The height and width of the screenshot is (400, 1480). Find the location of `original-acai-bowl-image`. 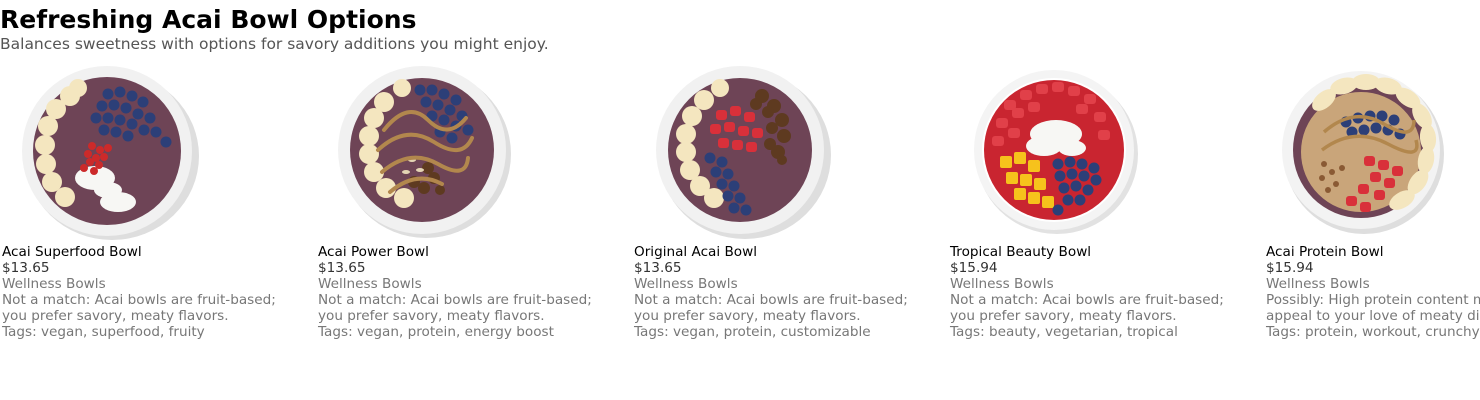

original-acai-bowl-image is located at coordinates (737, 150).